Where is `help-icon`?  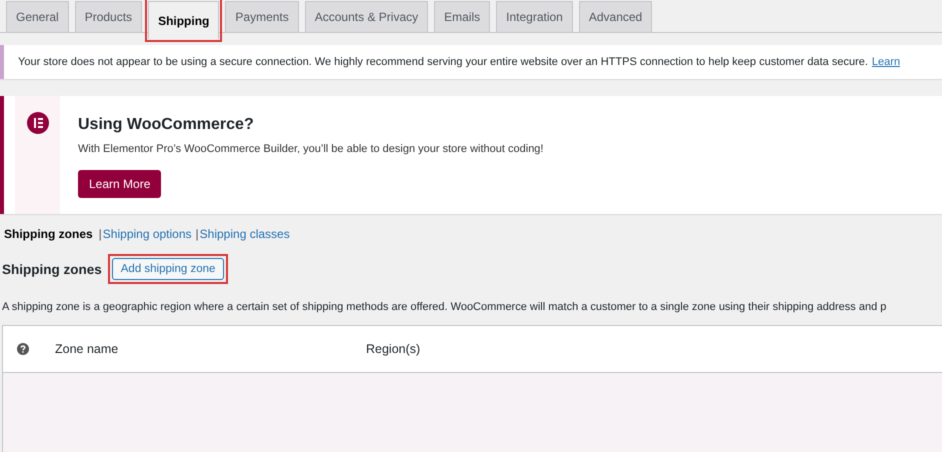
help-icon is located at coordinates (23, 349).